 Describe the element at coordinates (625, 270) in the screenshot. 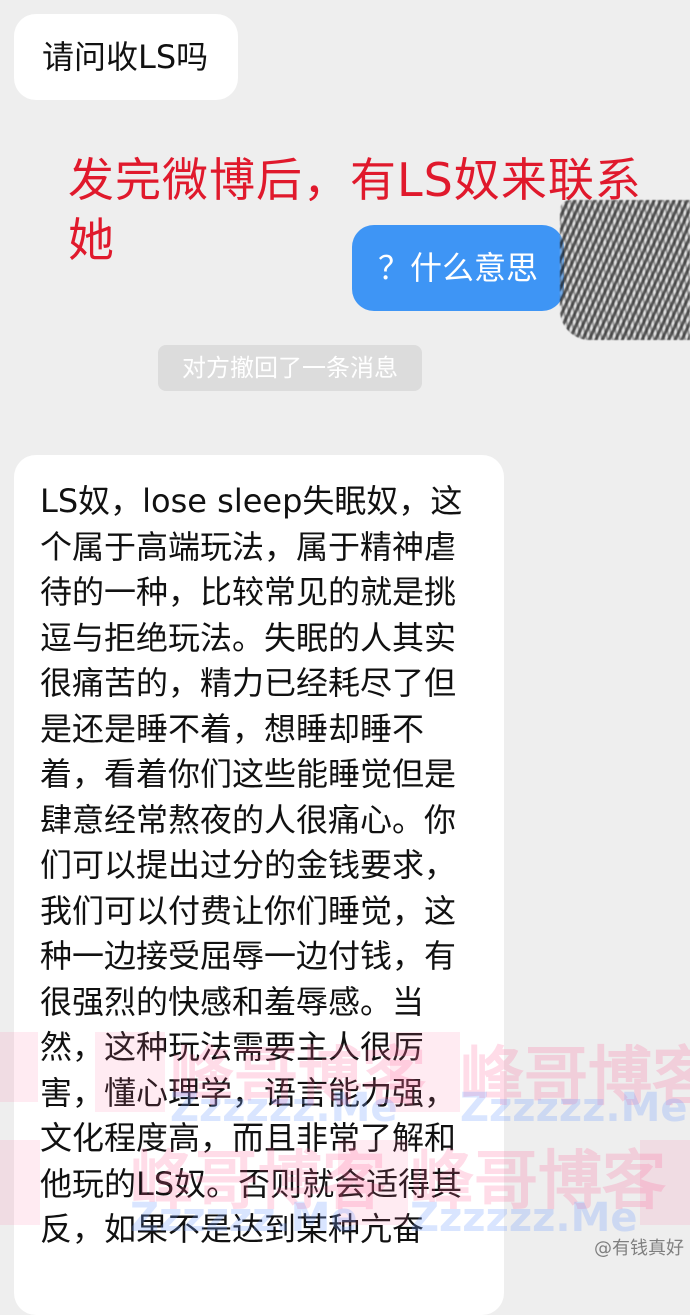

I see `redacted-avatar` at that location.